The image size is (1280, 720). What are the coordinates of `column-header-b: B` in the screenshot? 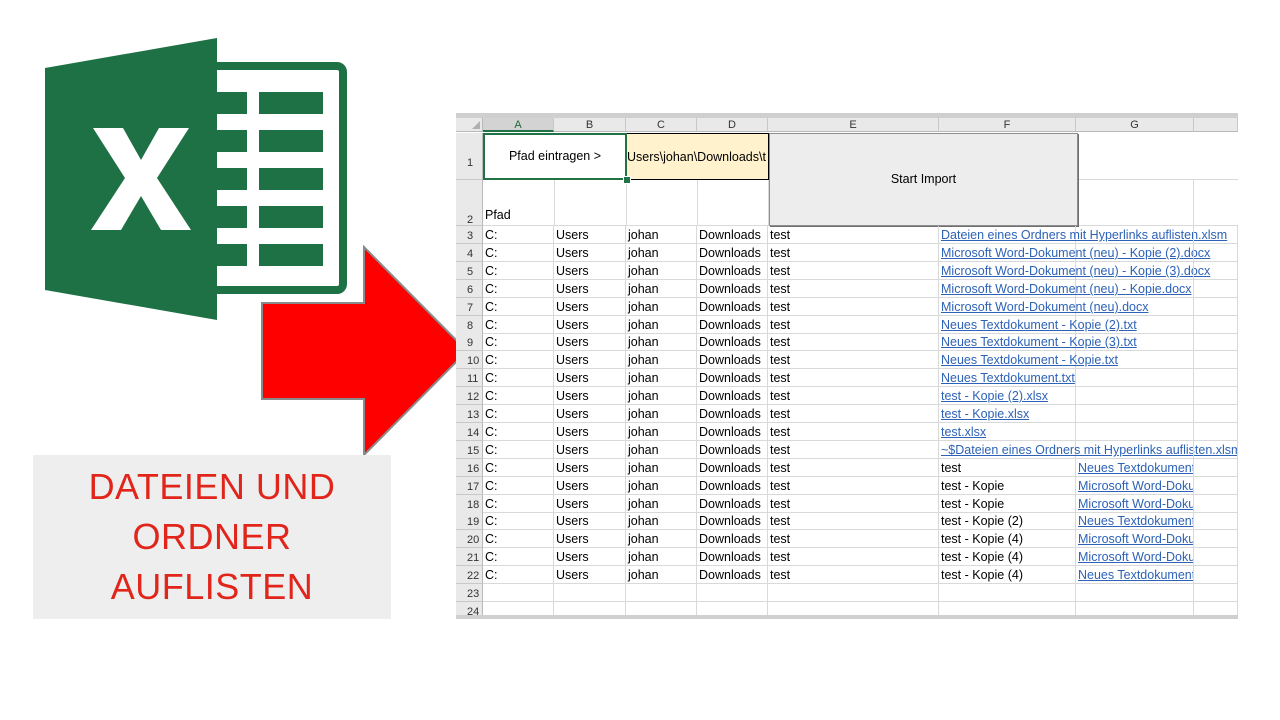 It's located at (590, 125).